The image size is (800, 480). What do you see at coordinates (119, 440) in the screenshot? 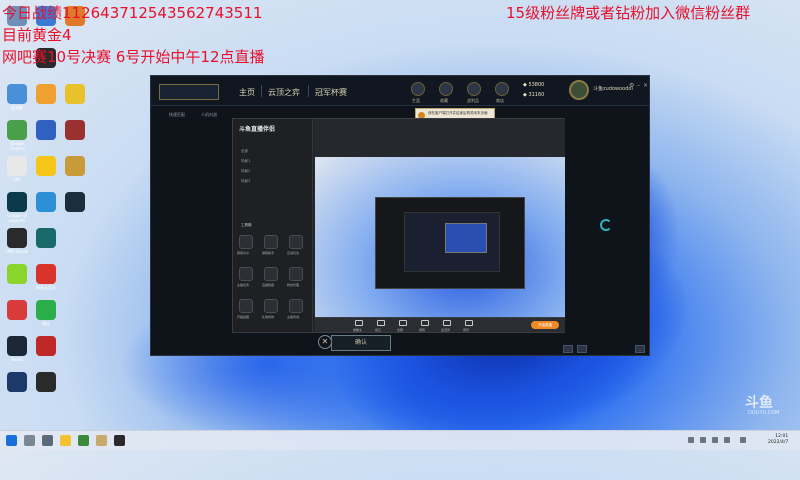
I see `obs-icon` at bounding box center [119, 440].